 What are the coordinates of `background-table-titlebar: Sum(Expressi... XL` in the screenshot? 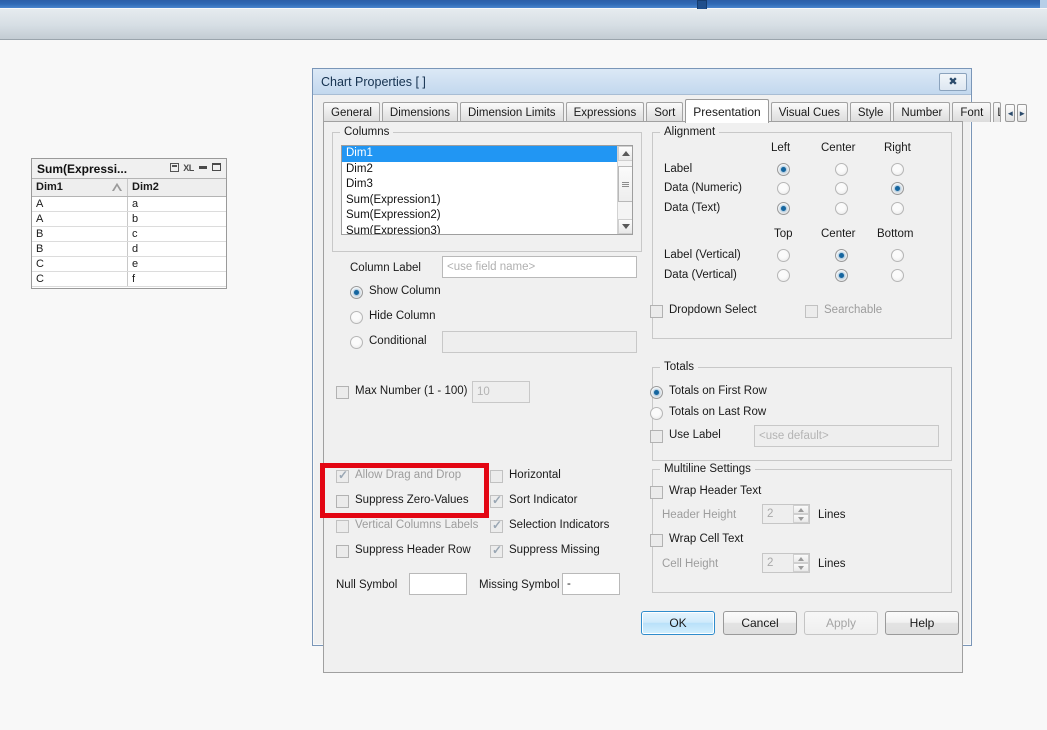 It's located at (129, 169).